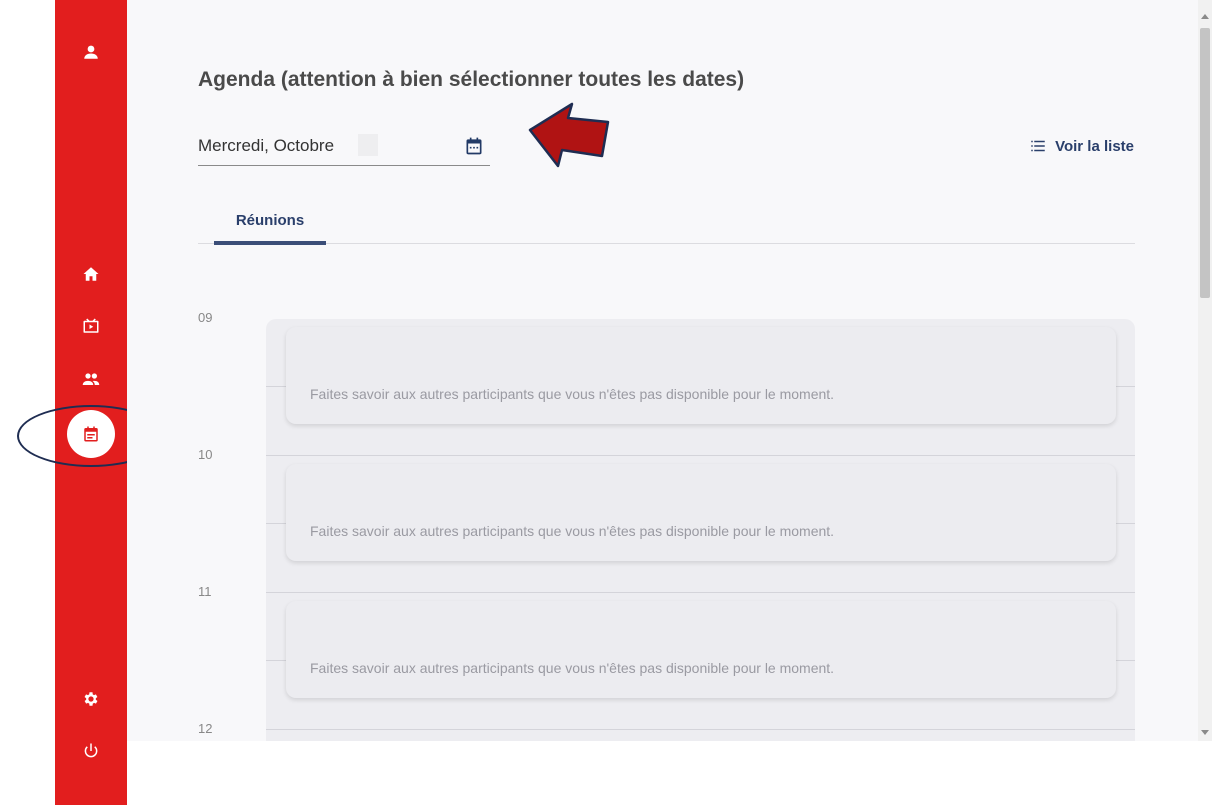 The height and width of the screenshot is (805, 1212). Describe the element at coordinates (1205, 163) in the screenshot. I see `scroll-thumb` at that location.